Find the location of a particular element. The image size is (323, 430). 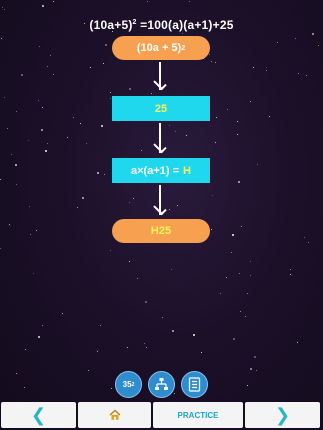

formula-rhs: =100(a)(a+1)+25 is located at coordinates (187, 25).